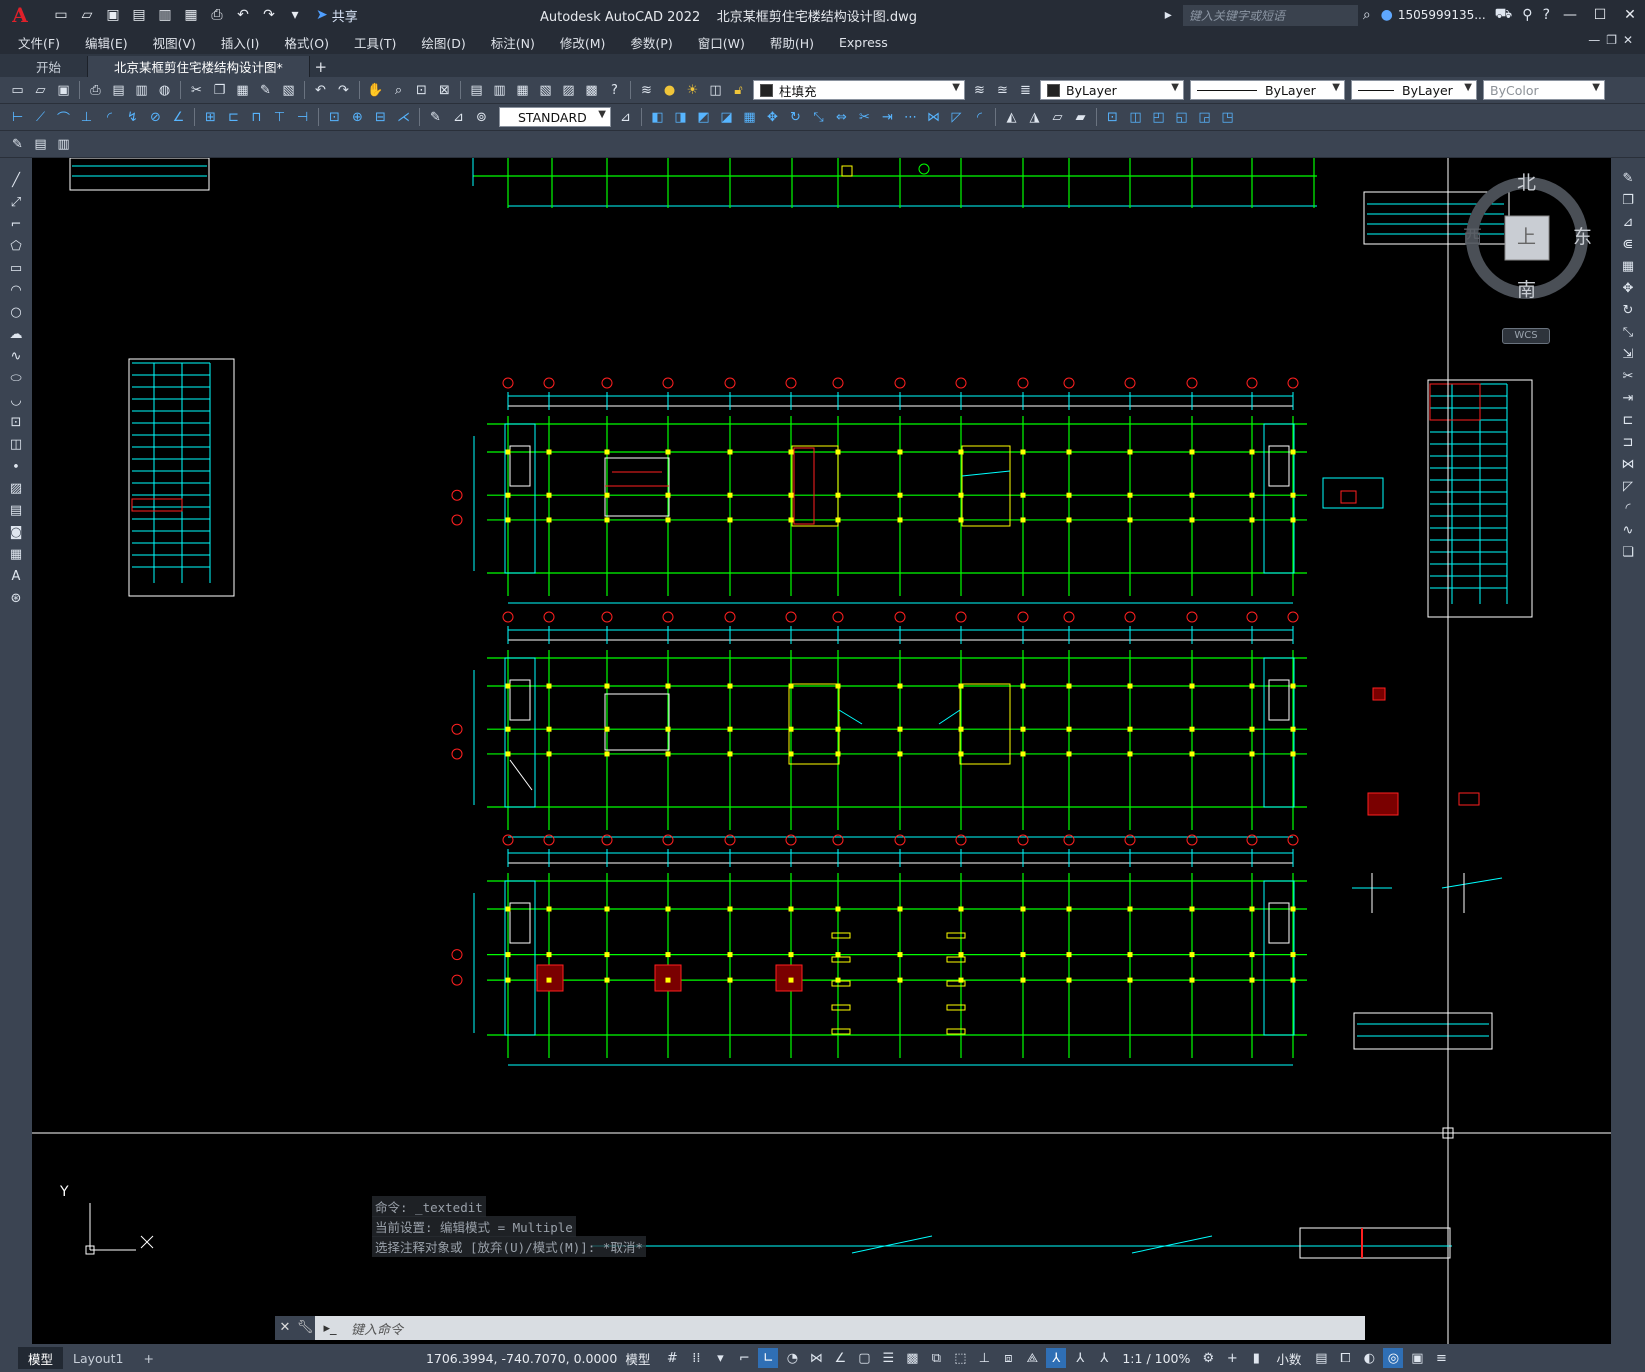 The height and width of the screenshot is (1372, 1645). What do you see at coordinates (334, 117) in the screenshot?
I see `tolerance-icon: ⊡` at bounding box center [334, 117].